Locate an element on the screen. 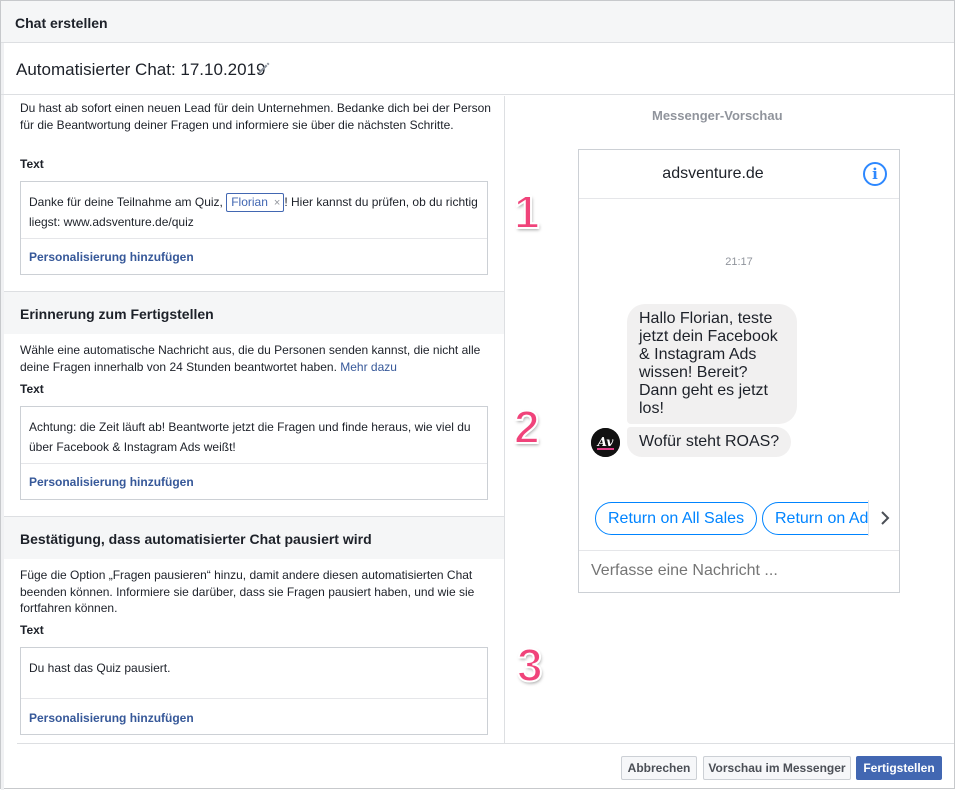  personalization-token-chip: Florian × is located at coordinates (255, 202).